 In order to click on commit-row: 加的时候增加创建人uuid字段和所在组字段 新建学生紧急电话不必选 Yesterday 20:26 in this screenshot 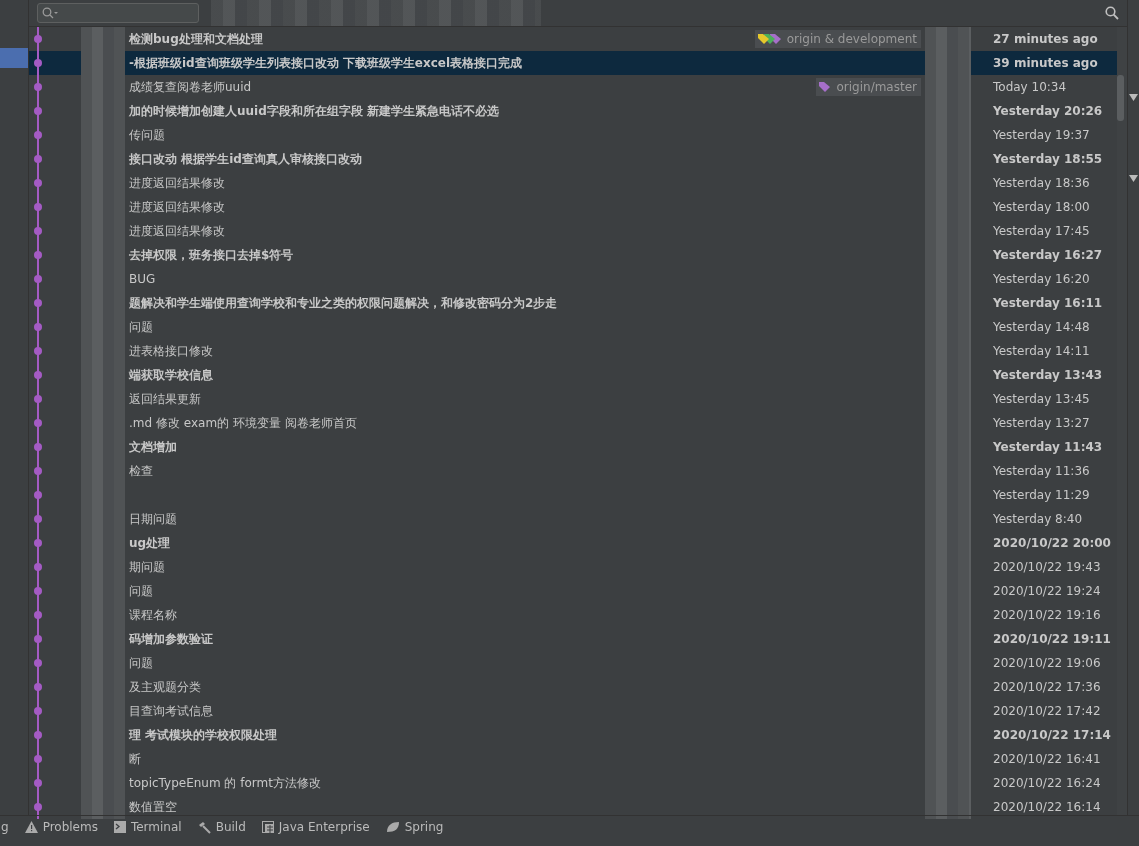, I will do `click(573, 111)`.